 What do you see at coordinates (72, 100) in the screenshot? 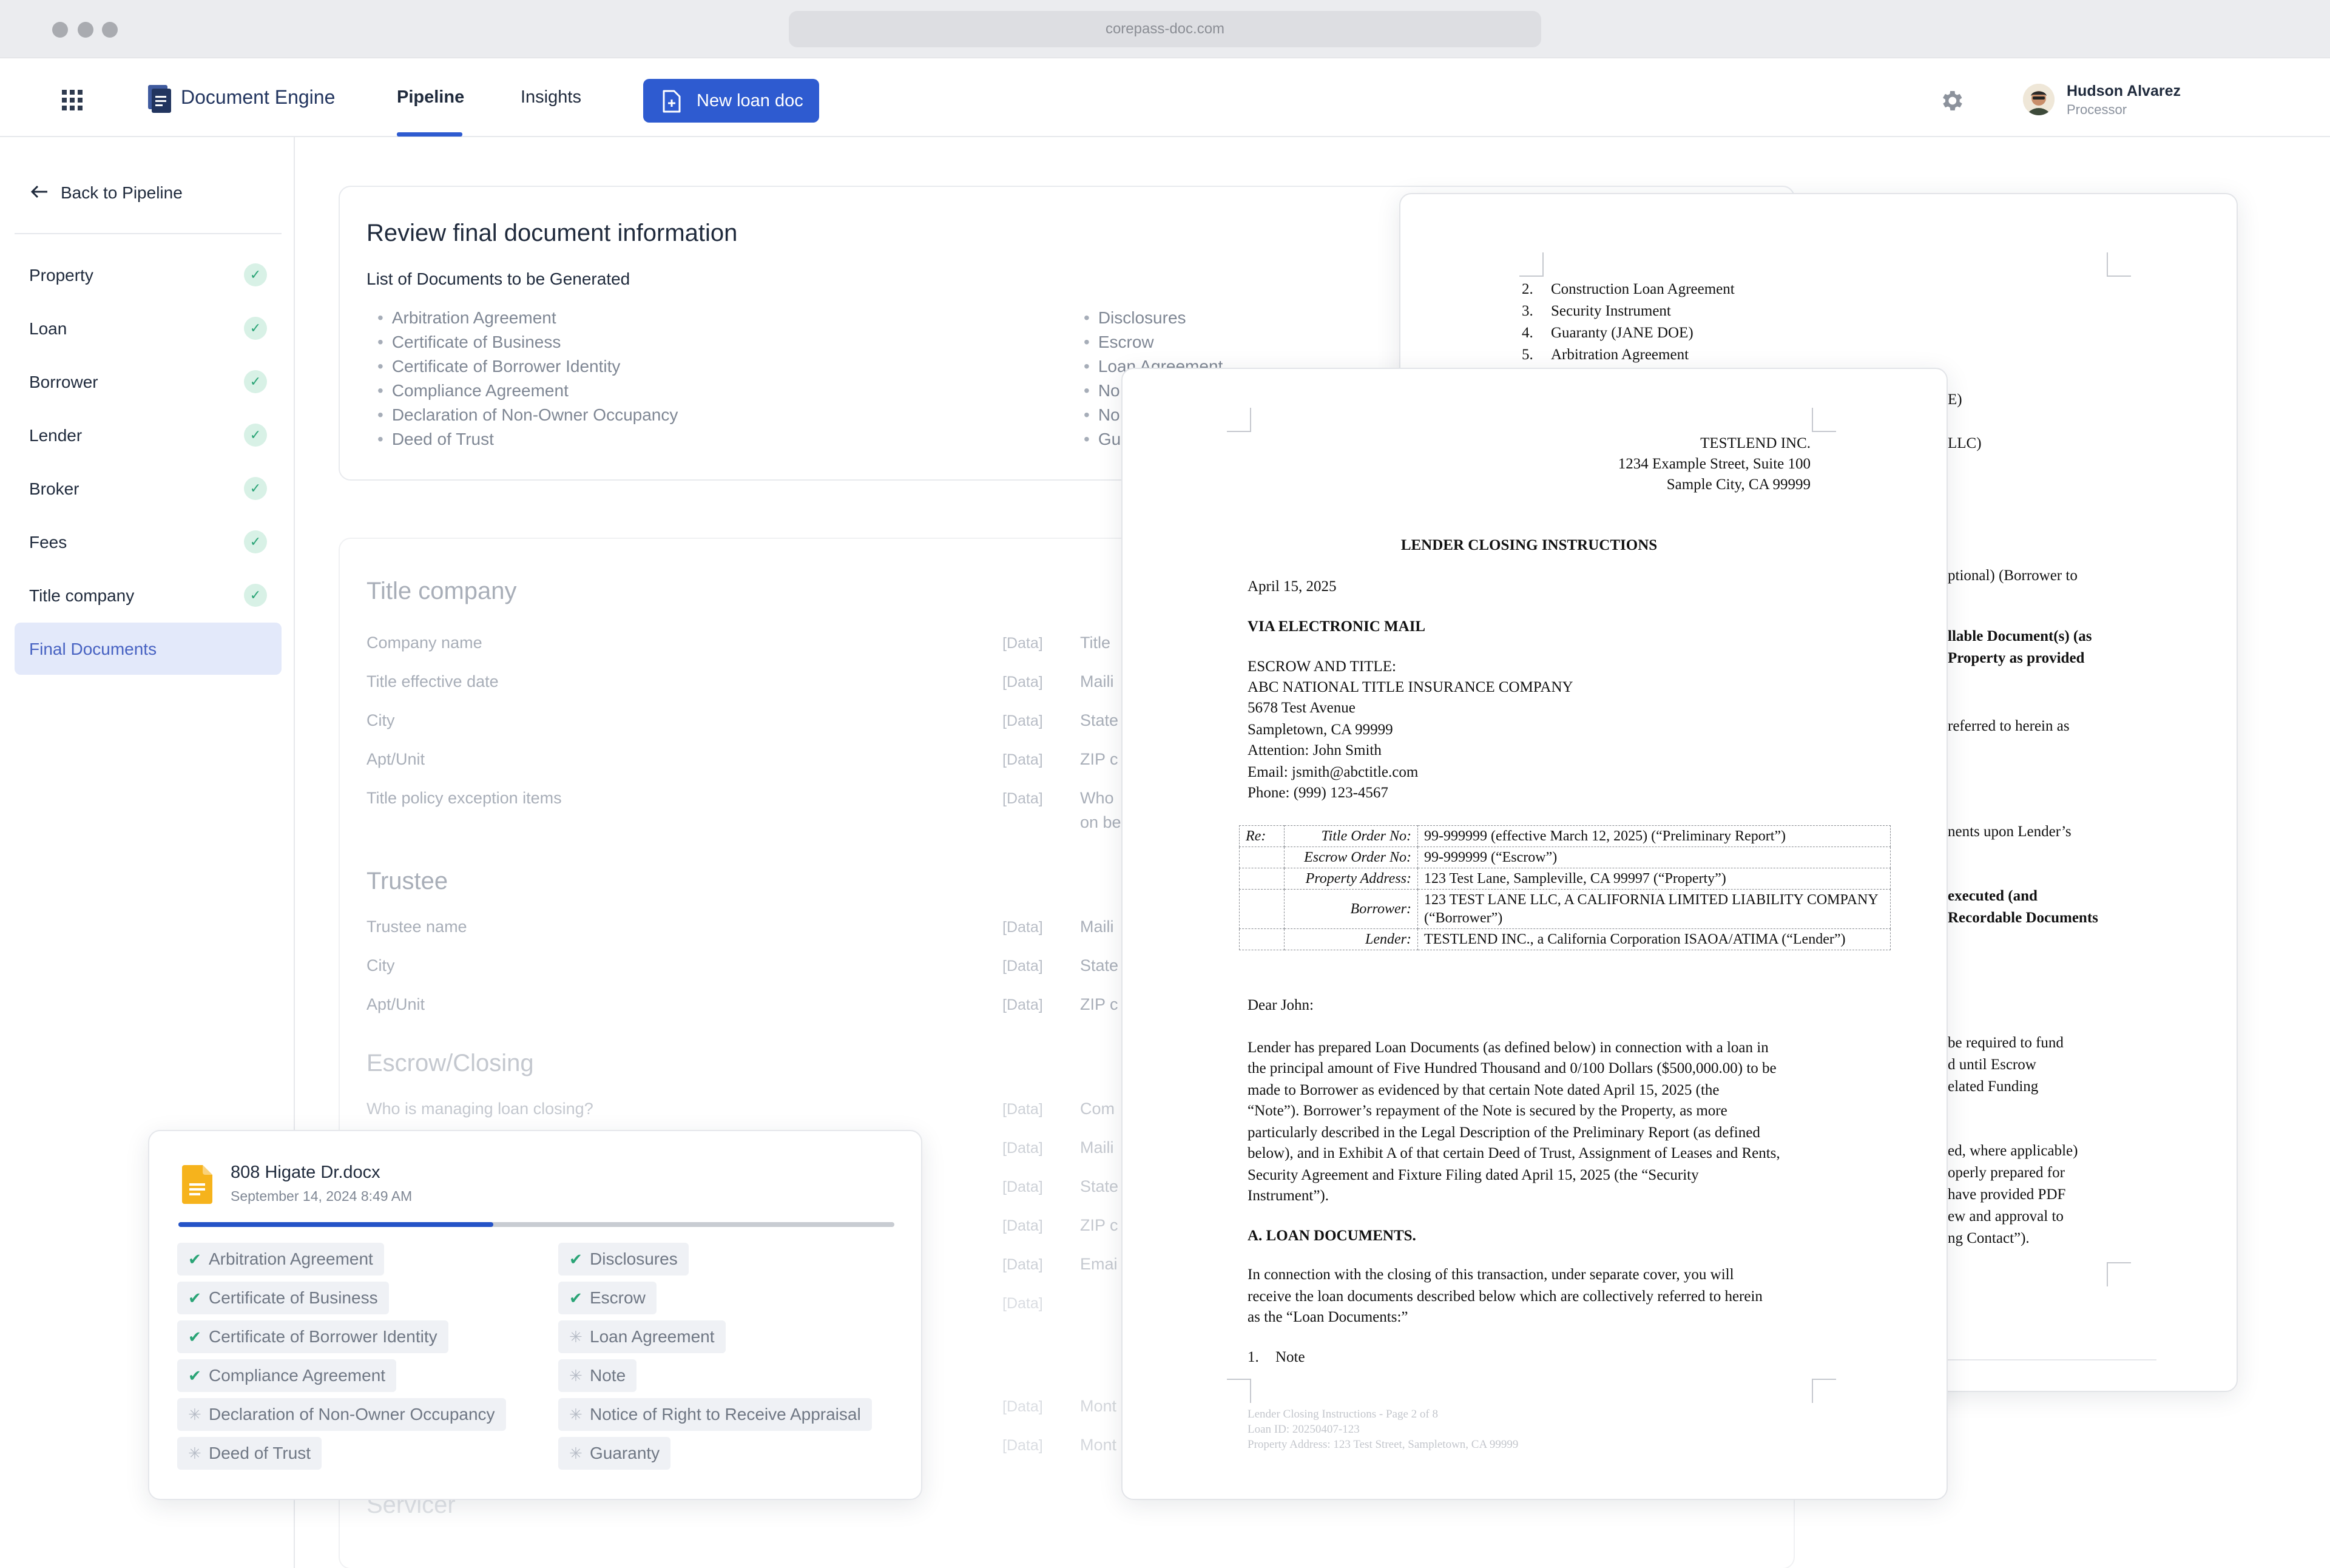
I see `app-grid-icon` at bounding box center [72, 100].